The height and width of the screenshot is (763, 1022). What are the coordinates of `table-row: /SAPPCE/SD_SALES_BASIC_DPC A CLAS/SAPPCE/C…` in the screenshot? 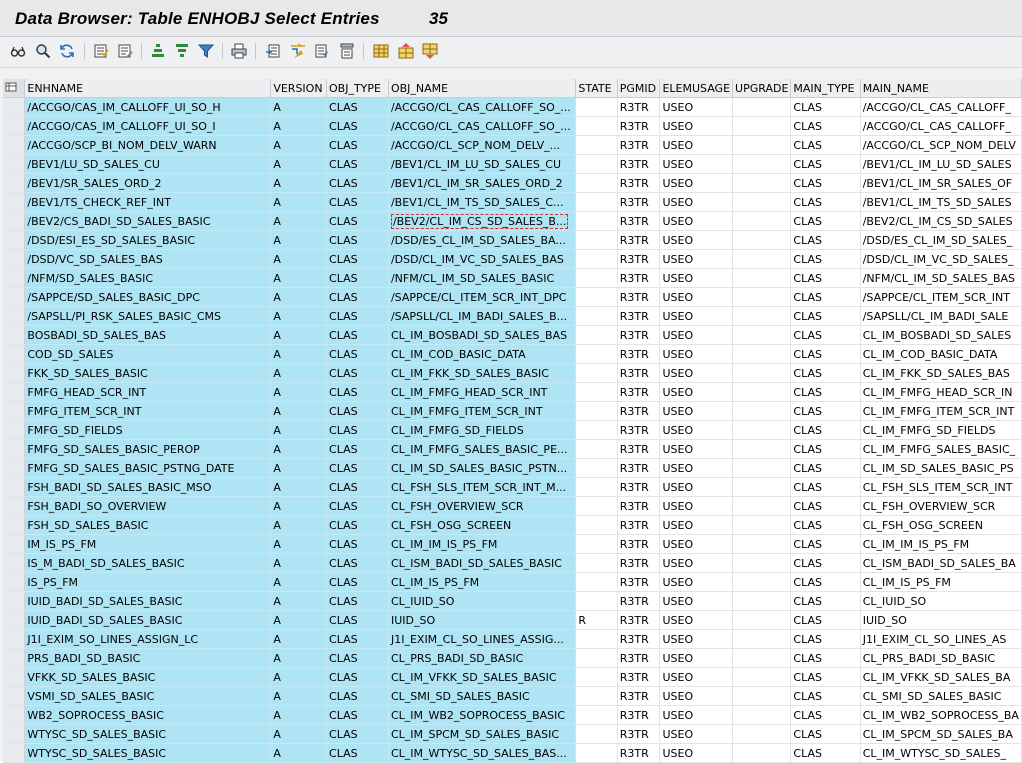 It's located at (512, 297).